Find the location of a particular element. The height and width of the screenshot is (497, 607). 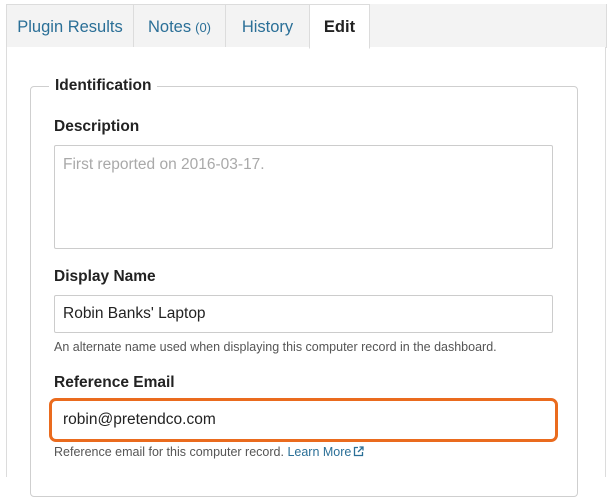

tab-plugin-results: Plugin Results is located at coordinates (70, 26).